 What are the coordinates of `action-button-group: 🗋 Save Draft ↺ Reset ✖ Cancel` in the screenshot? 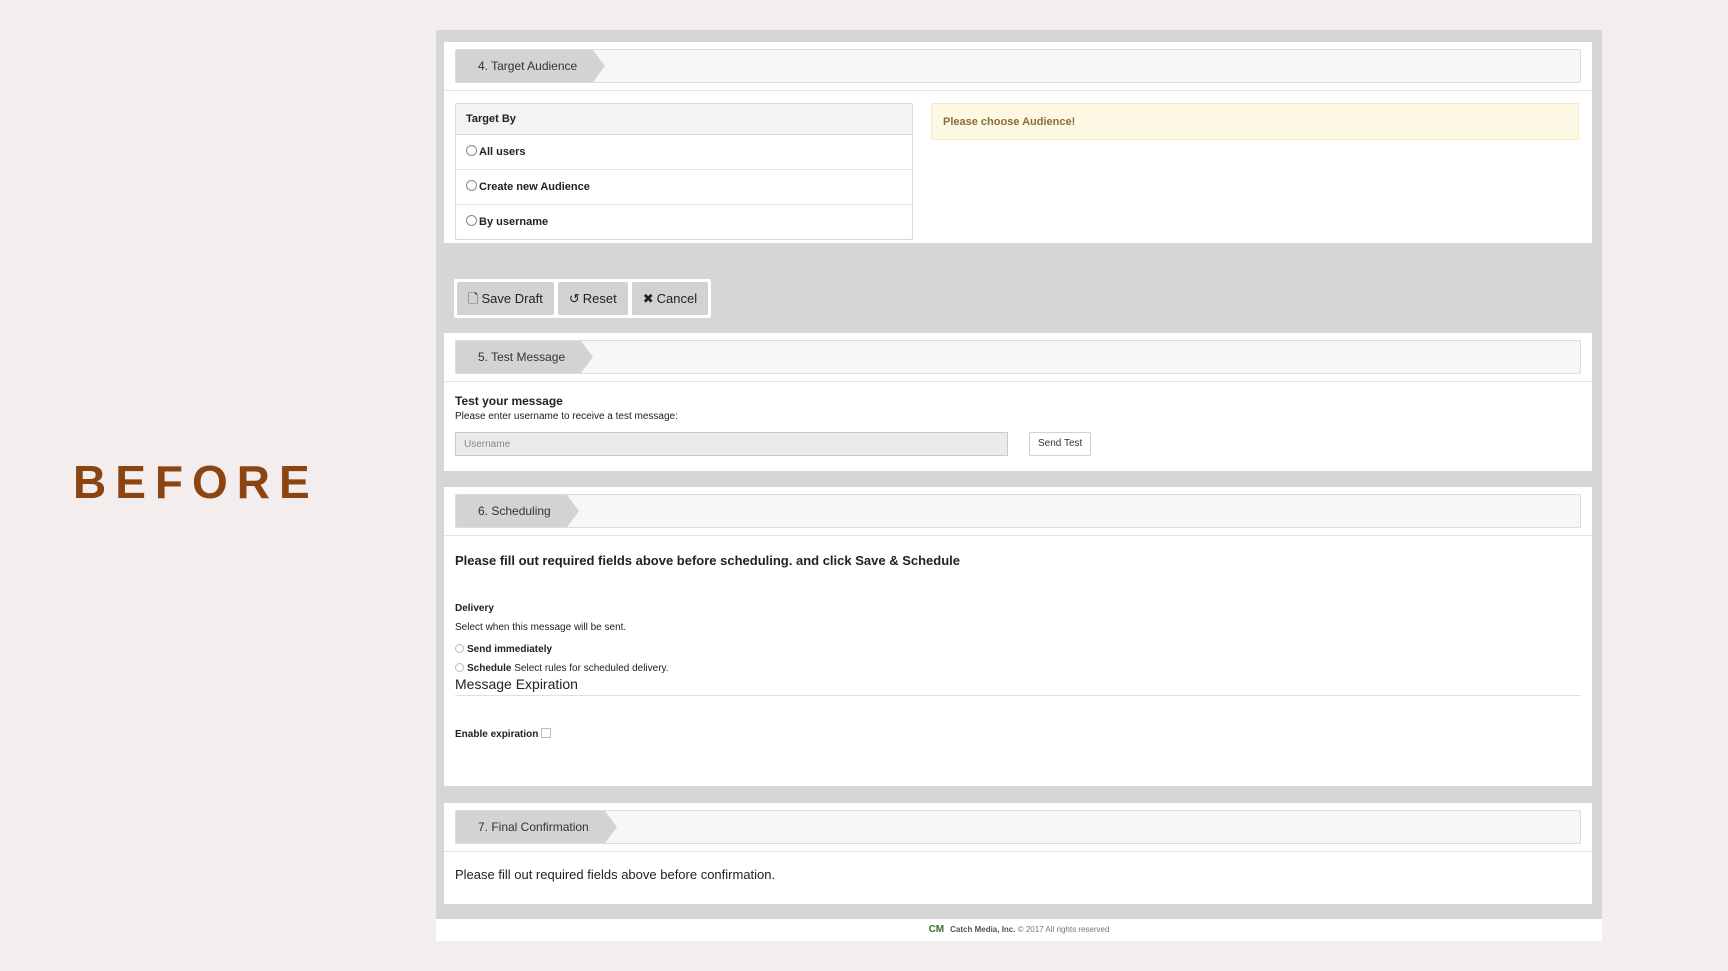 It's located at (583, 298).